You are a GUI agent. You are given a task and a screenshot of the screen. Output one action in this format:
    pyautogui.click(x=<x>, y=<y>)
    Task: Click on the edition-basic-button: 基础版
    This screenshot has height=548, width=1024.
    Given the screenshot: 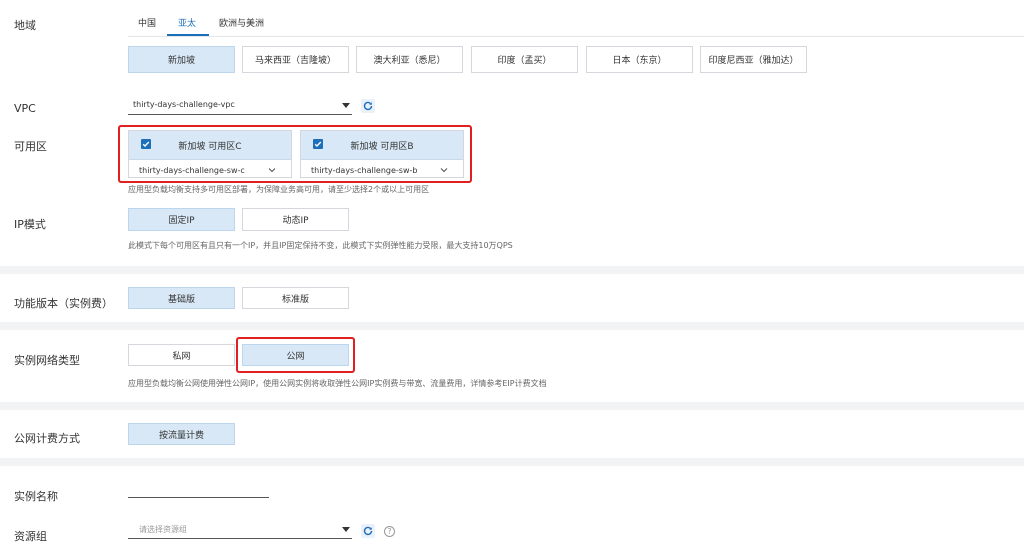 What is the action you would take?
    pyautogui.click(x=181, y=298)
    